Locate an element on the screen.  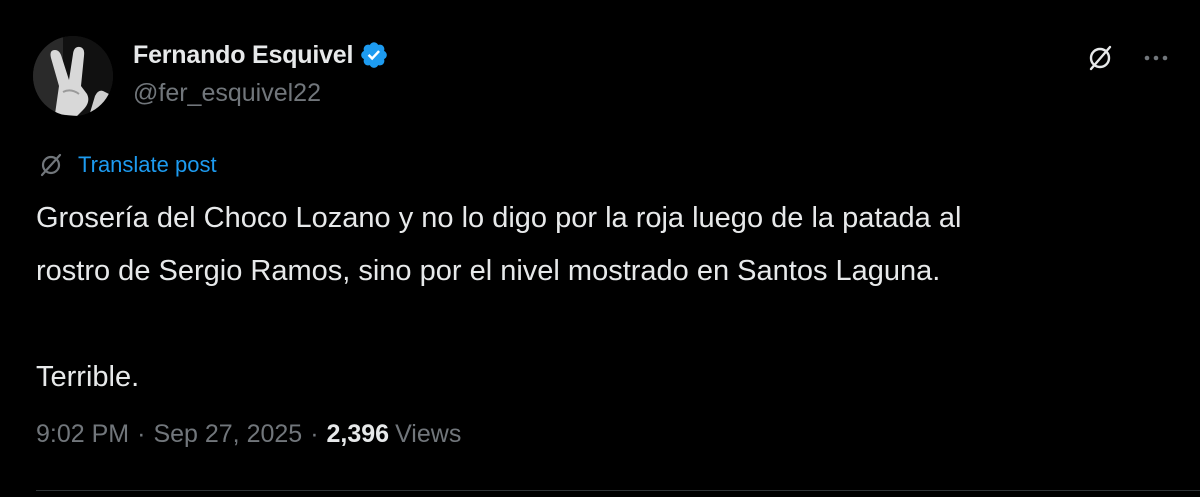
divider is located at coordinates (618, 490).